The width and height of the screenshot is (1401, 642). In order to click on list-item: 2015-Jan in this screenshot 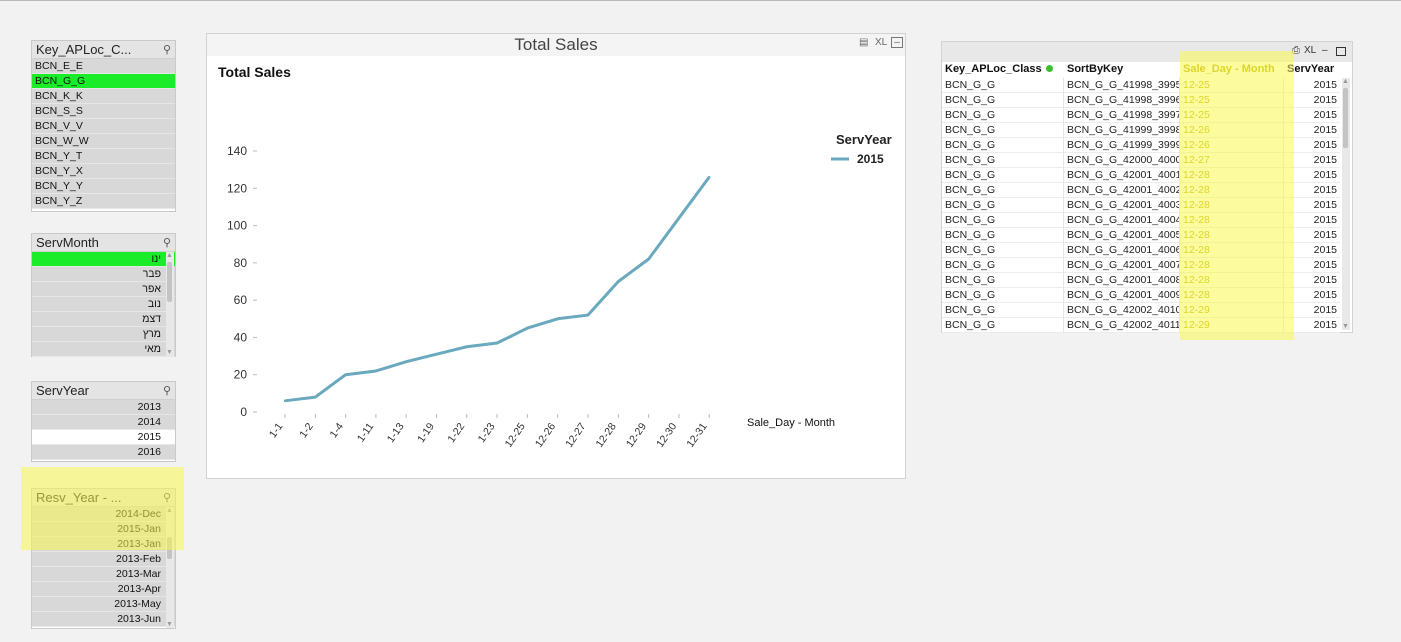, I will do `click(103, 529)`.